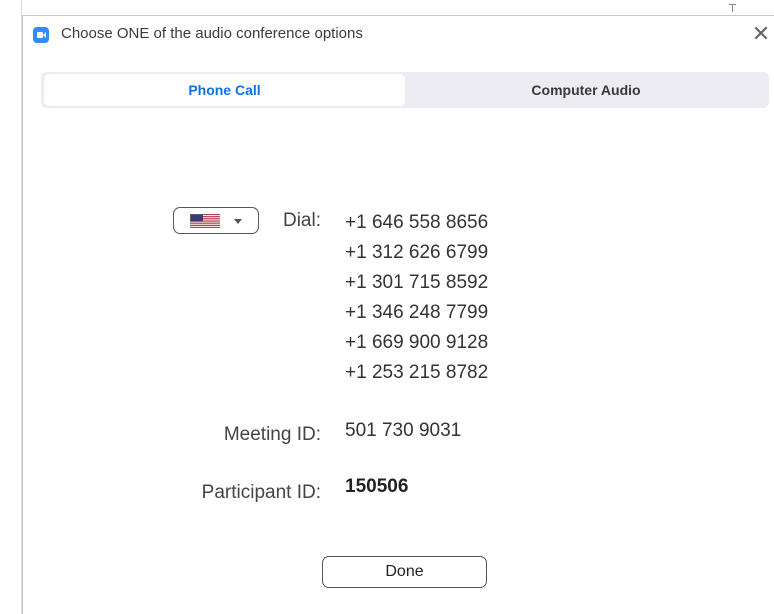 The width and height of the screenshot is (774, 614). I want to click on participant-id-label: Participant ID:, so click(261, 492).